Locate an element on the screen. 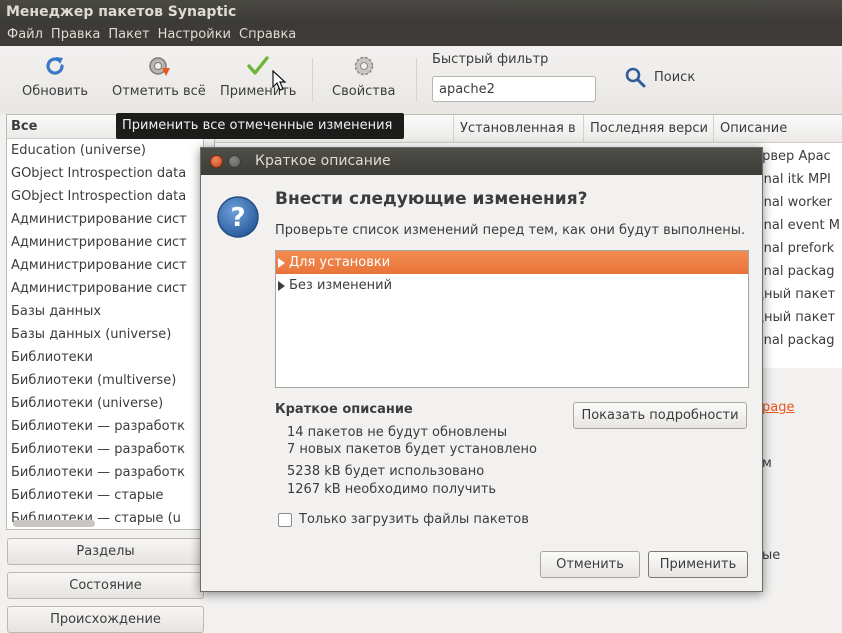 Image resolution: width=842 pixels, height=633 pixels. section-item: Библиотеки (multiverse) is located at coordinates (105, 380).